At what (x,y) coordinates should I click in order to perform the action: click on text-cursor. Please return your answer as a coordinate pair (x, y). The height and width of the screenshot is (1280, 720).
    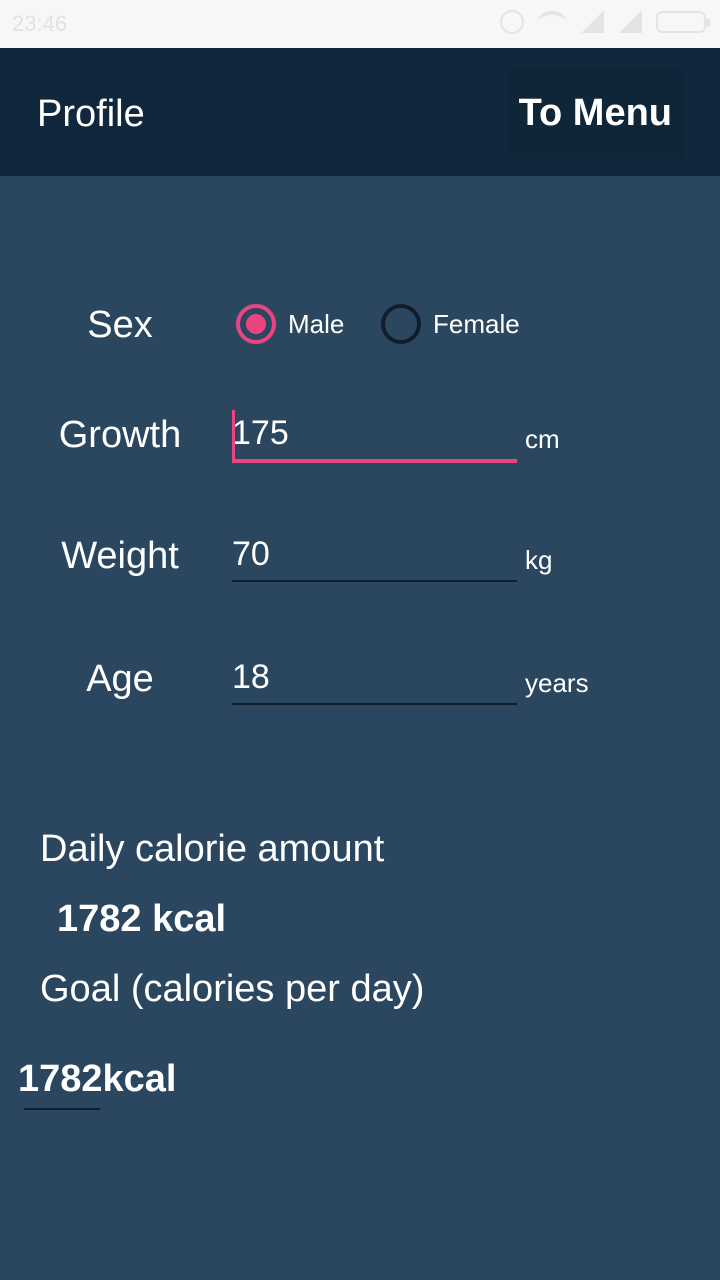
    Looking at the image, I should click on (233, 435).